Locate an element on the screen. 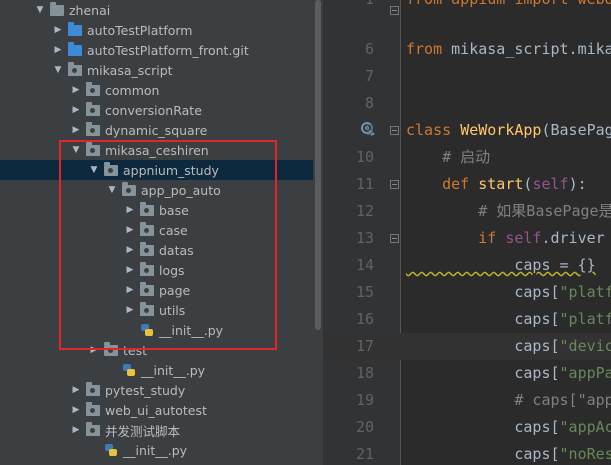  code-line: 6 from mikasa_script.mikasa_ceshiren is located at coordinates (467, 49).